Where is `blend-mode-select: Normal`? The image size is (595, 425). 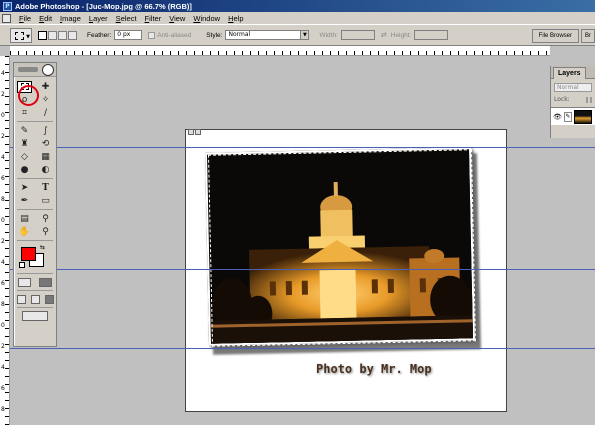 blend-mode-select: Normal is located at coordinates (573, 87).